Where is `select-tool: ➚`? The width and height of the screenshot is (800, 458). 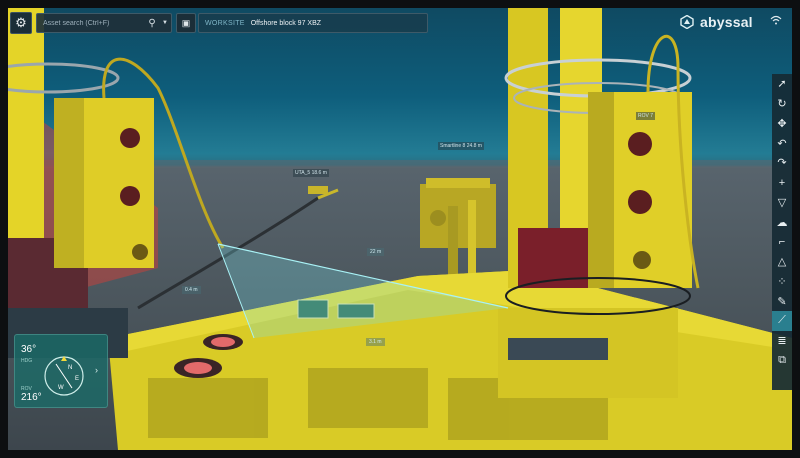
select-tool: ➚ is located at coordinates (782, 84).